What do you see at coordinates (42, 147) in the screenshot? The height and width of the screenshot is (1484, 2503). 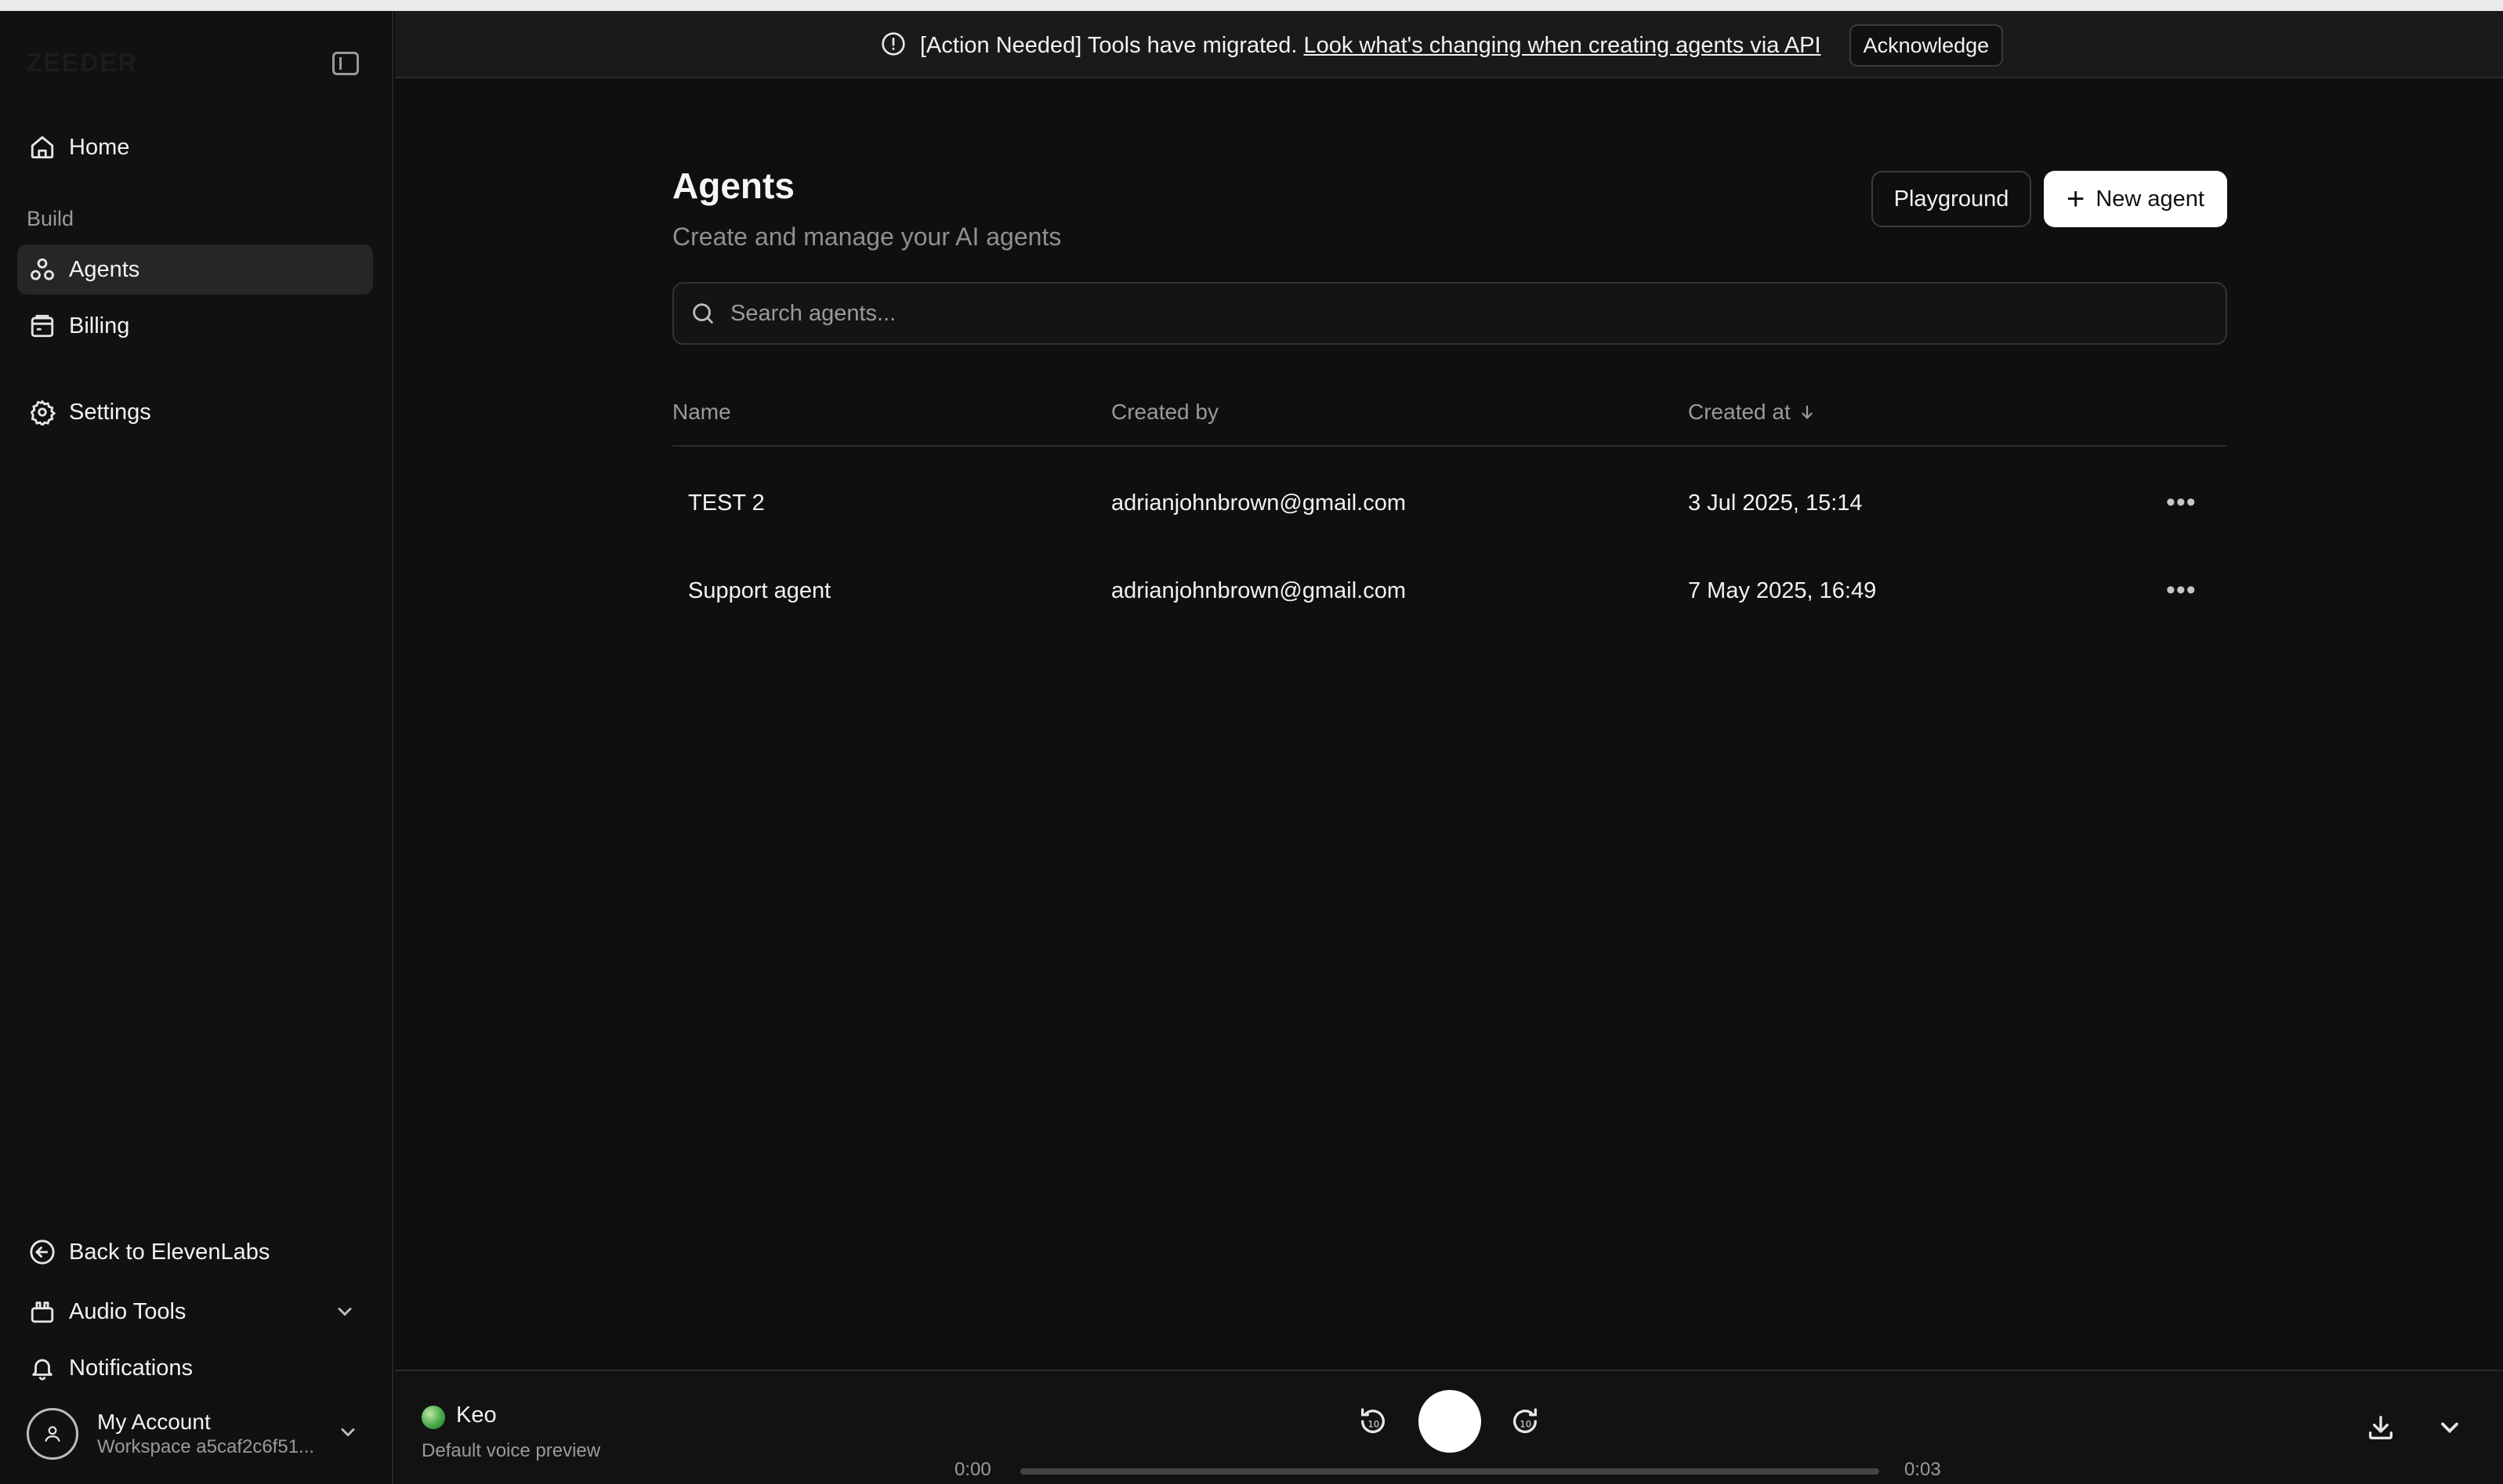 I see `home-icon` at bounding box center [42, 147].